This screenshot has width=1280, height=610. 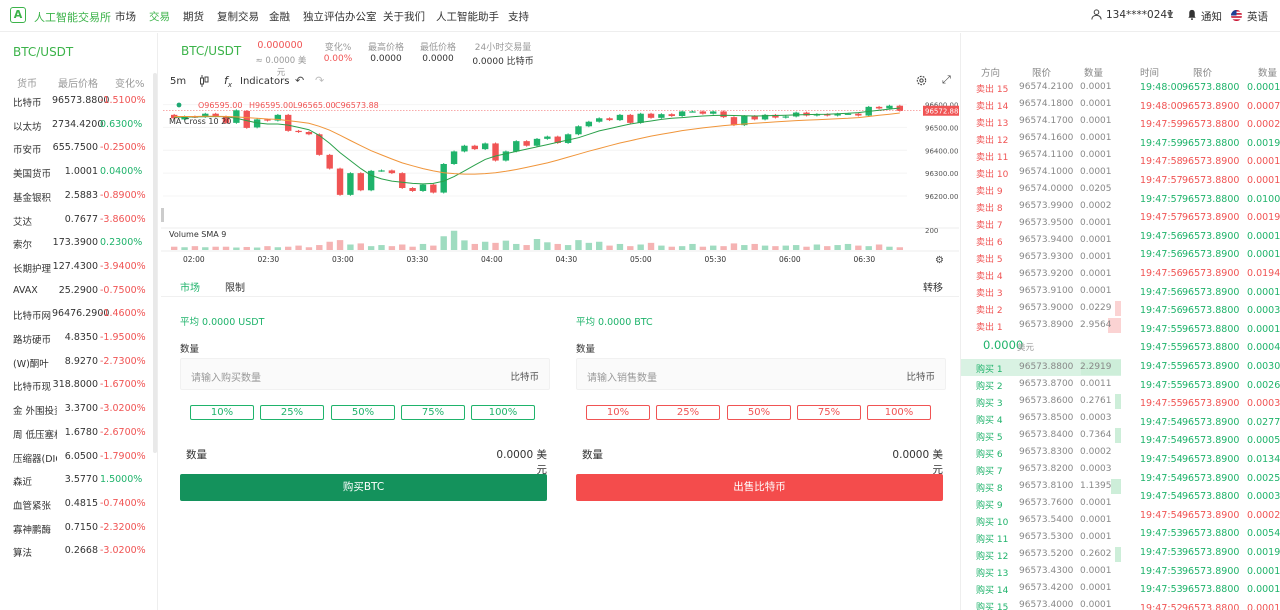 I want to click on nav-ai-assistant: 人工智能助手, so click(x=467, y=16).